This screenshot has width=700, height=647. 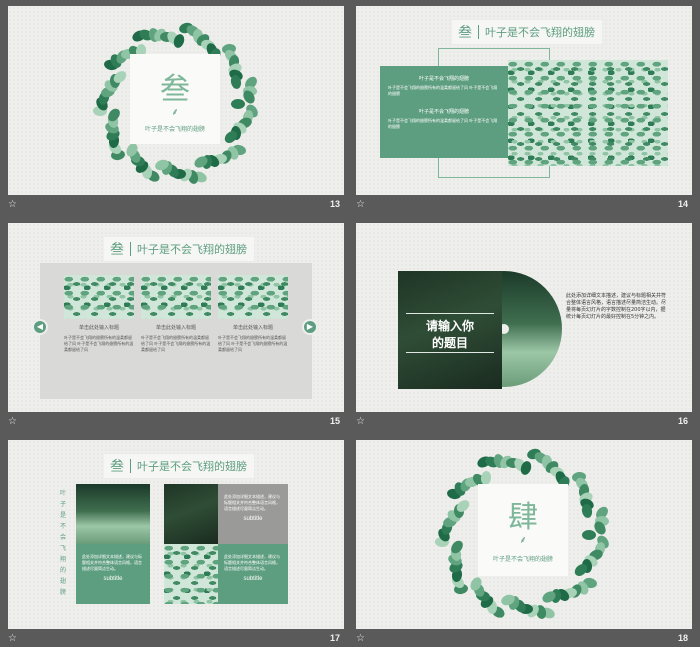 What do you see at coordinates (588, 113) in the screenshot?
I see `leaf-photo` at bounding box center [588, 113].